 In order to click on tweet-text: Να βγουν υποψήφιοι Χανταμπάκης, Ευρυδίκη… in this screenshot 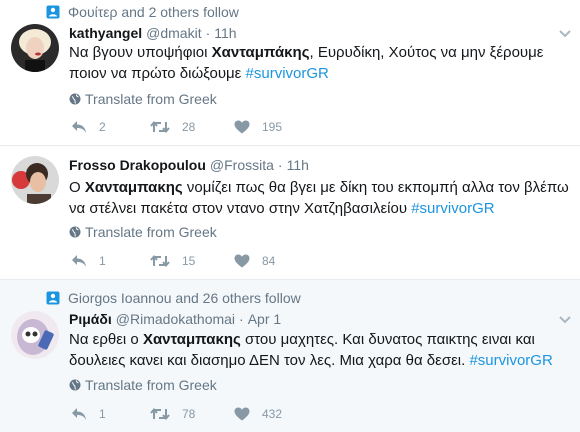, I will do `click(322, 63)`.